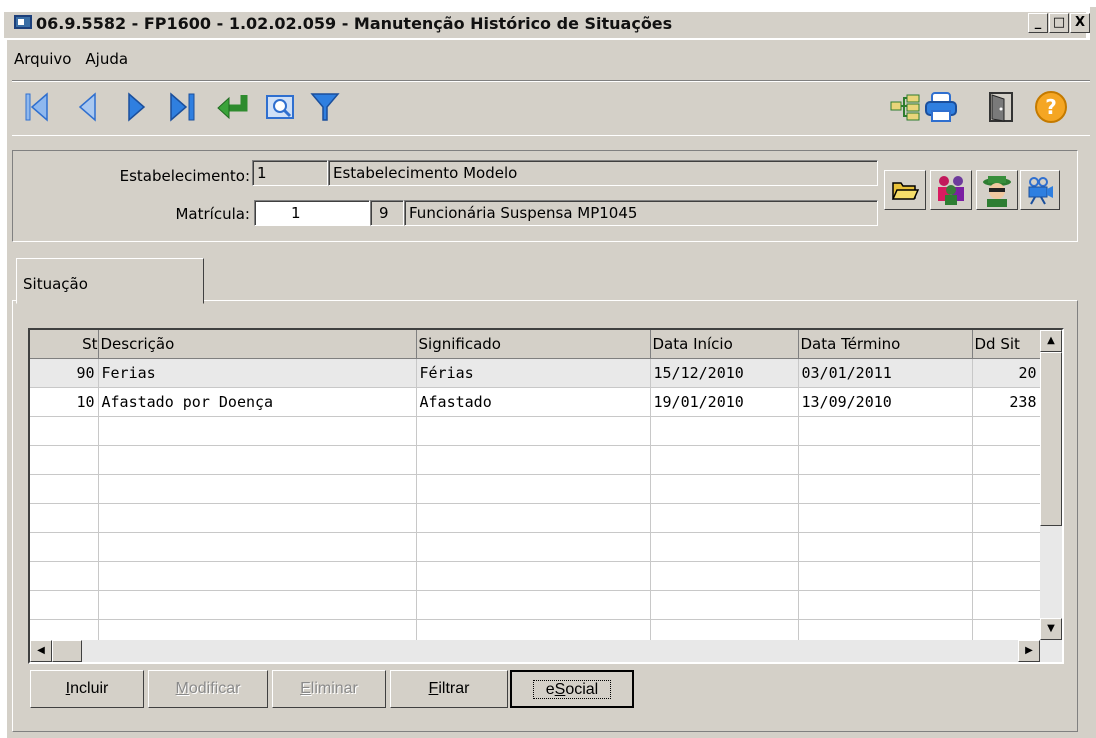 Image resolution: width=1096 pixels, height=738 pixels. What do you see at coordinates (64, 402) in the screenshot?
I see `cell-st: 10` at bounding box center [64, 402].